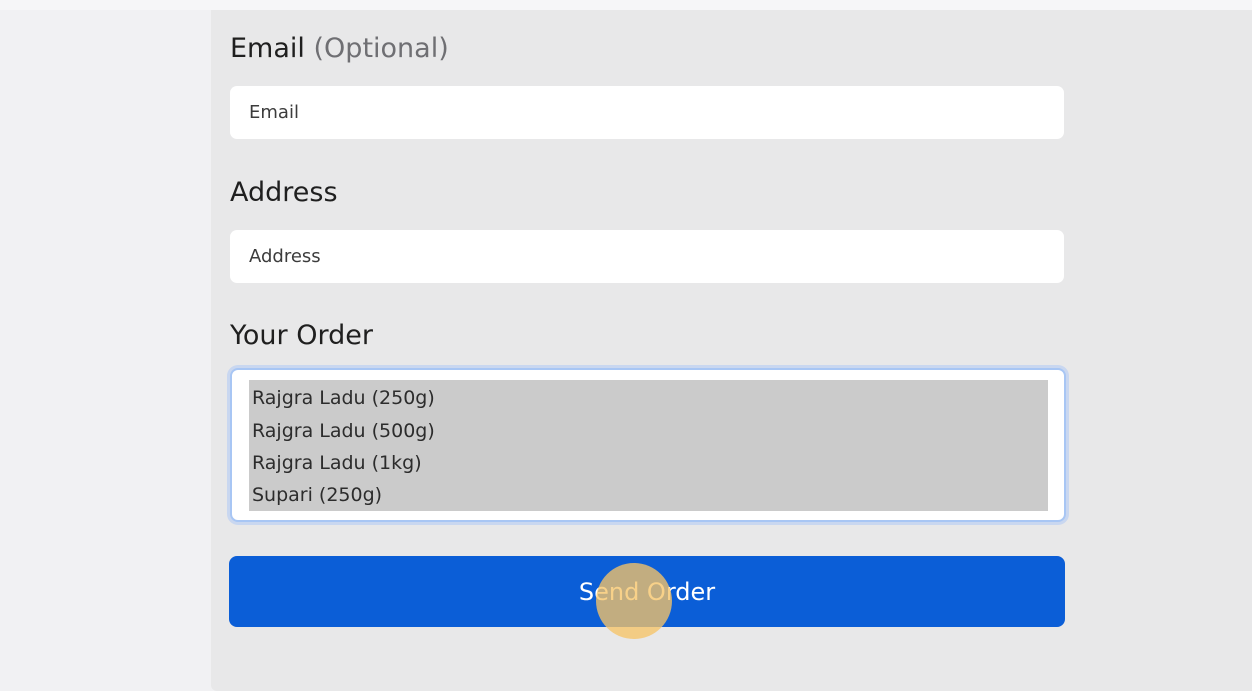  I want to click on email-placeholder: Email, so click(274, 112).